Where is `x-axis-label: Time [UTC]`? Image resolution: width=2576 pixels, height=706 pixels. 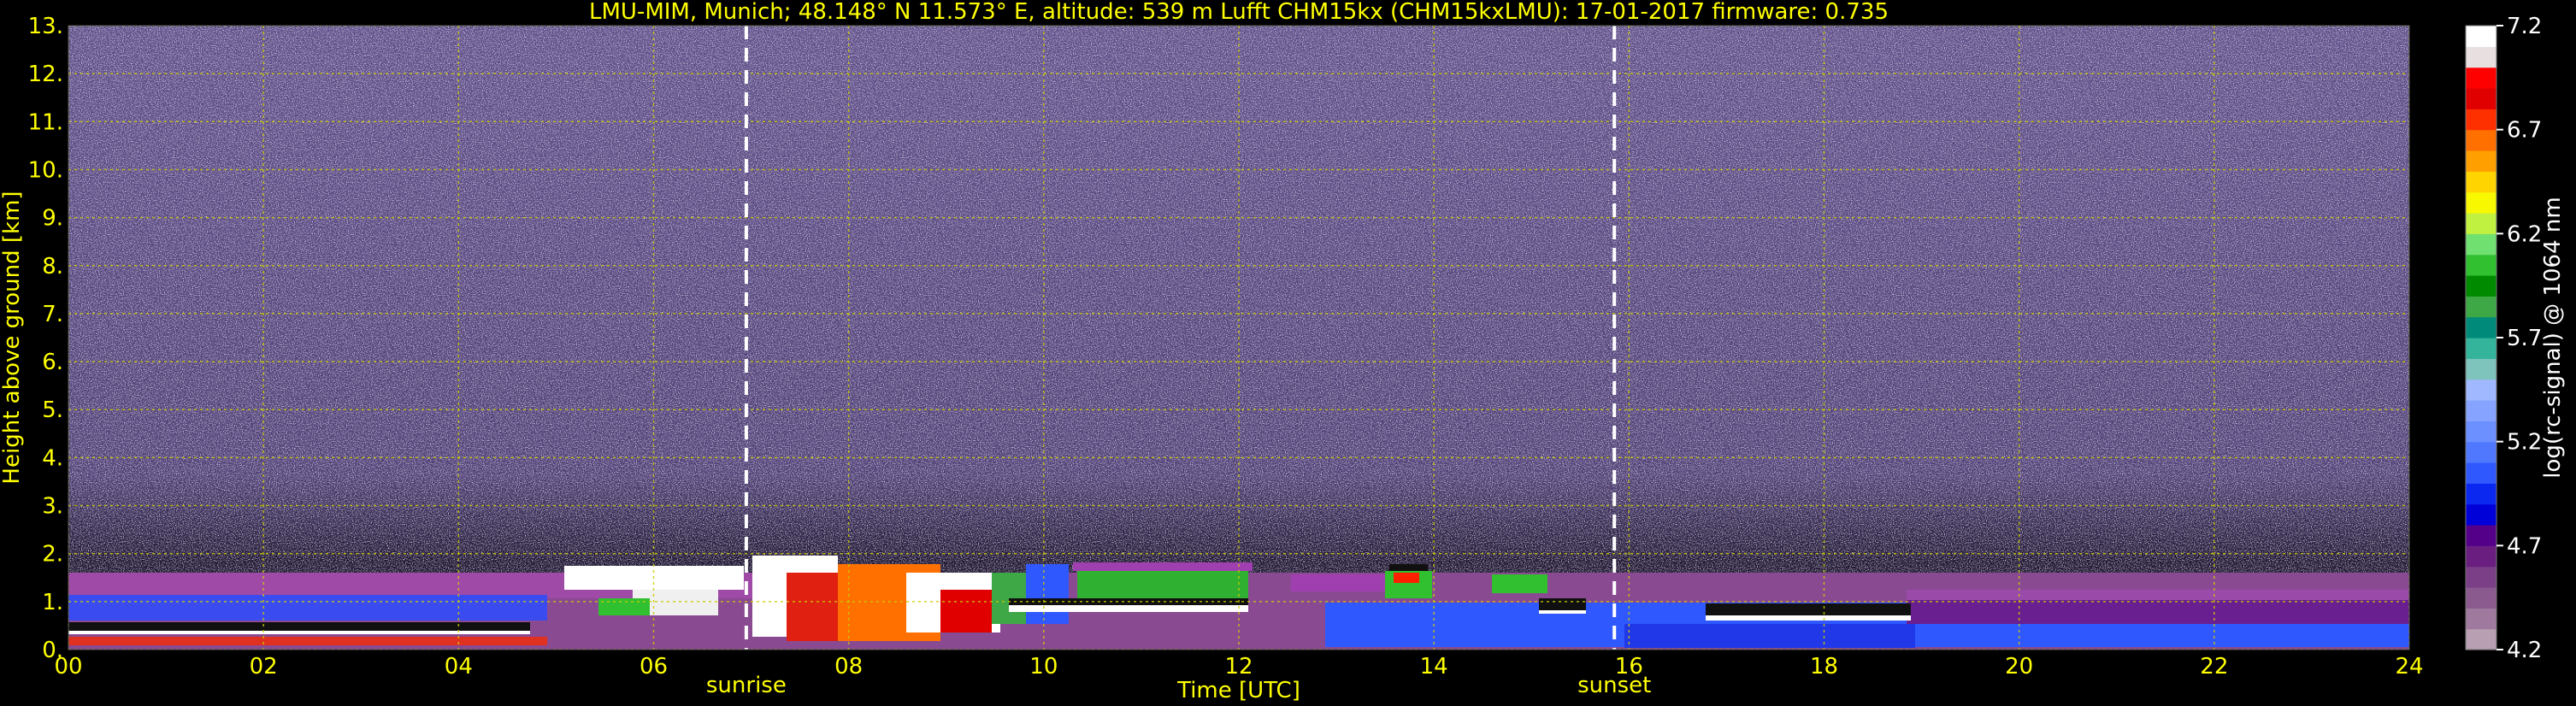
x-axis-label: Time [UTC] is located at coordinates (1238, 690).